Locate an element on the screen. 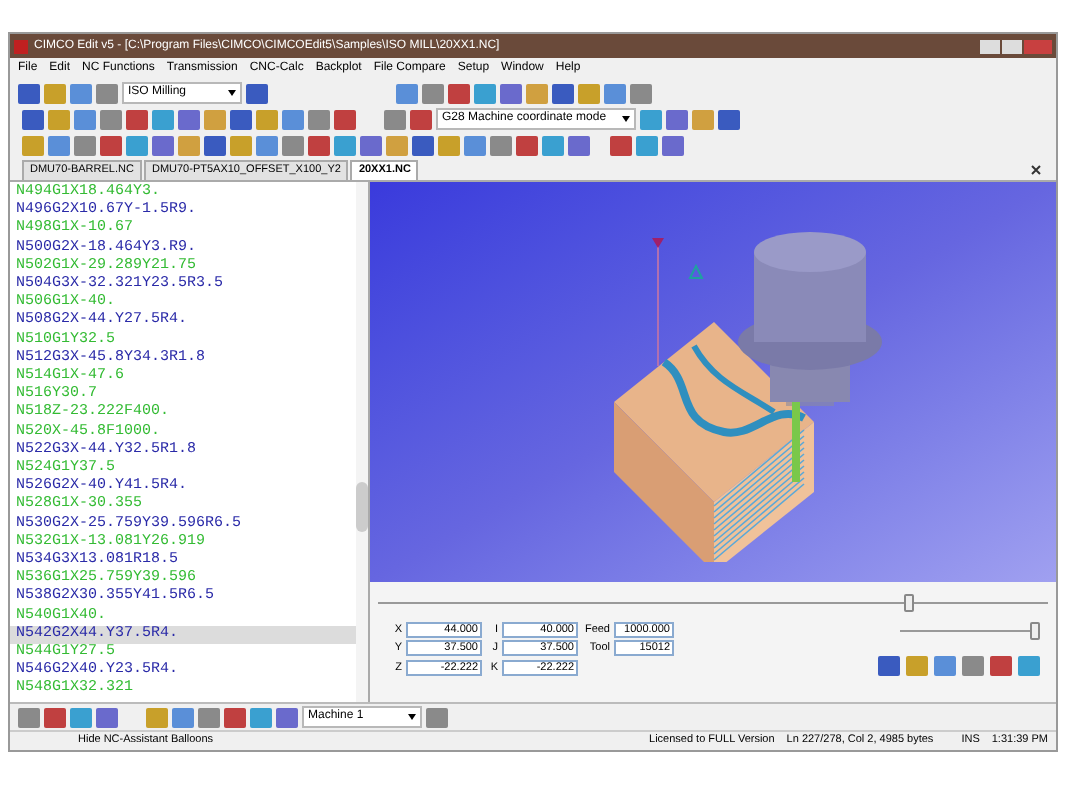 This screenshot has height=800, width=1066. maximize-button is located at coordinates (1012, 46).